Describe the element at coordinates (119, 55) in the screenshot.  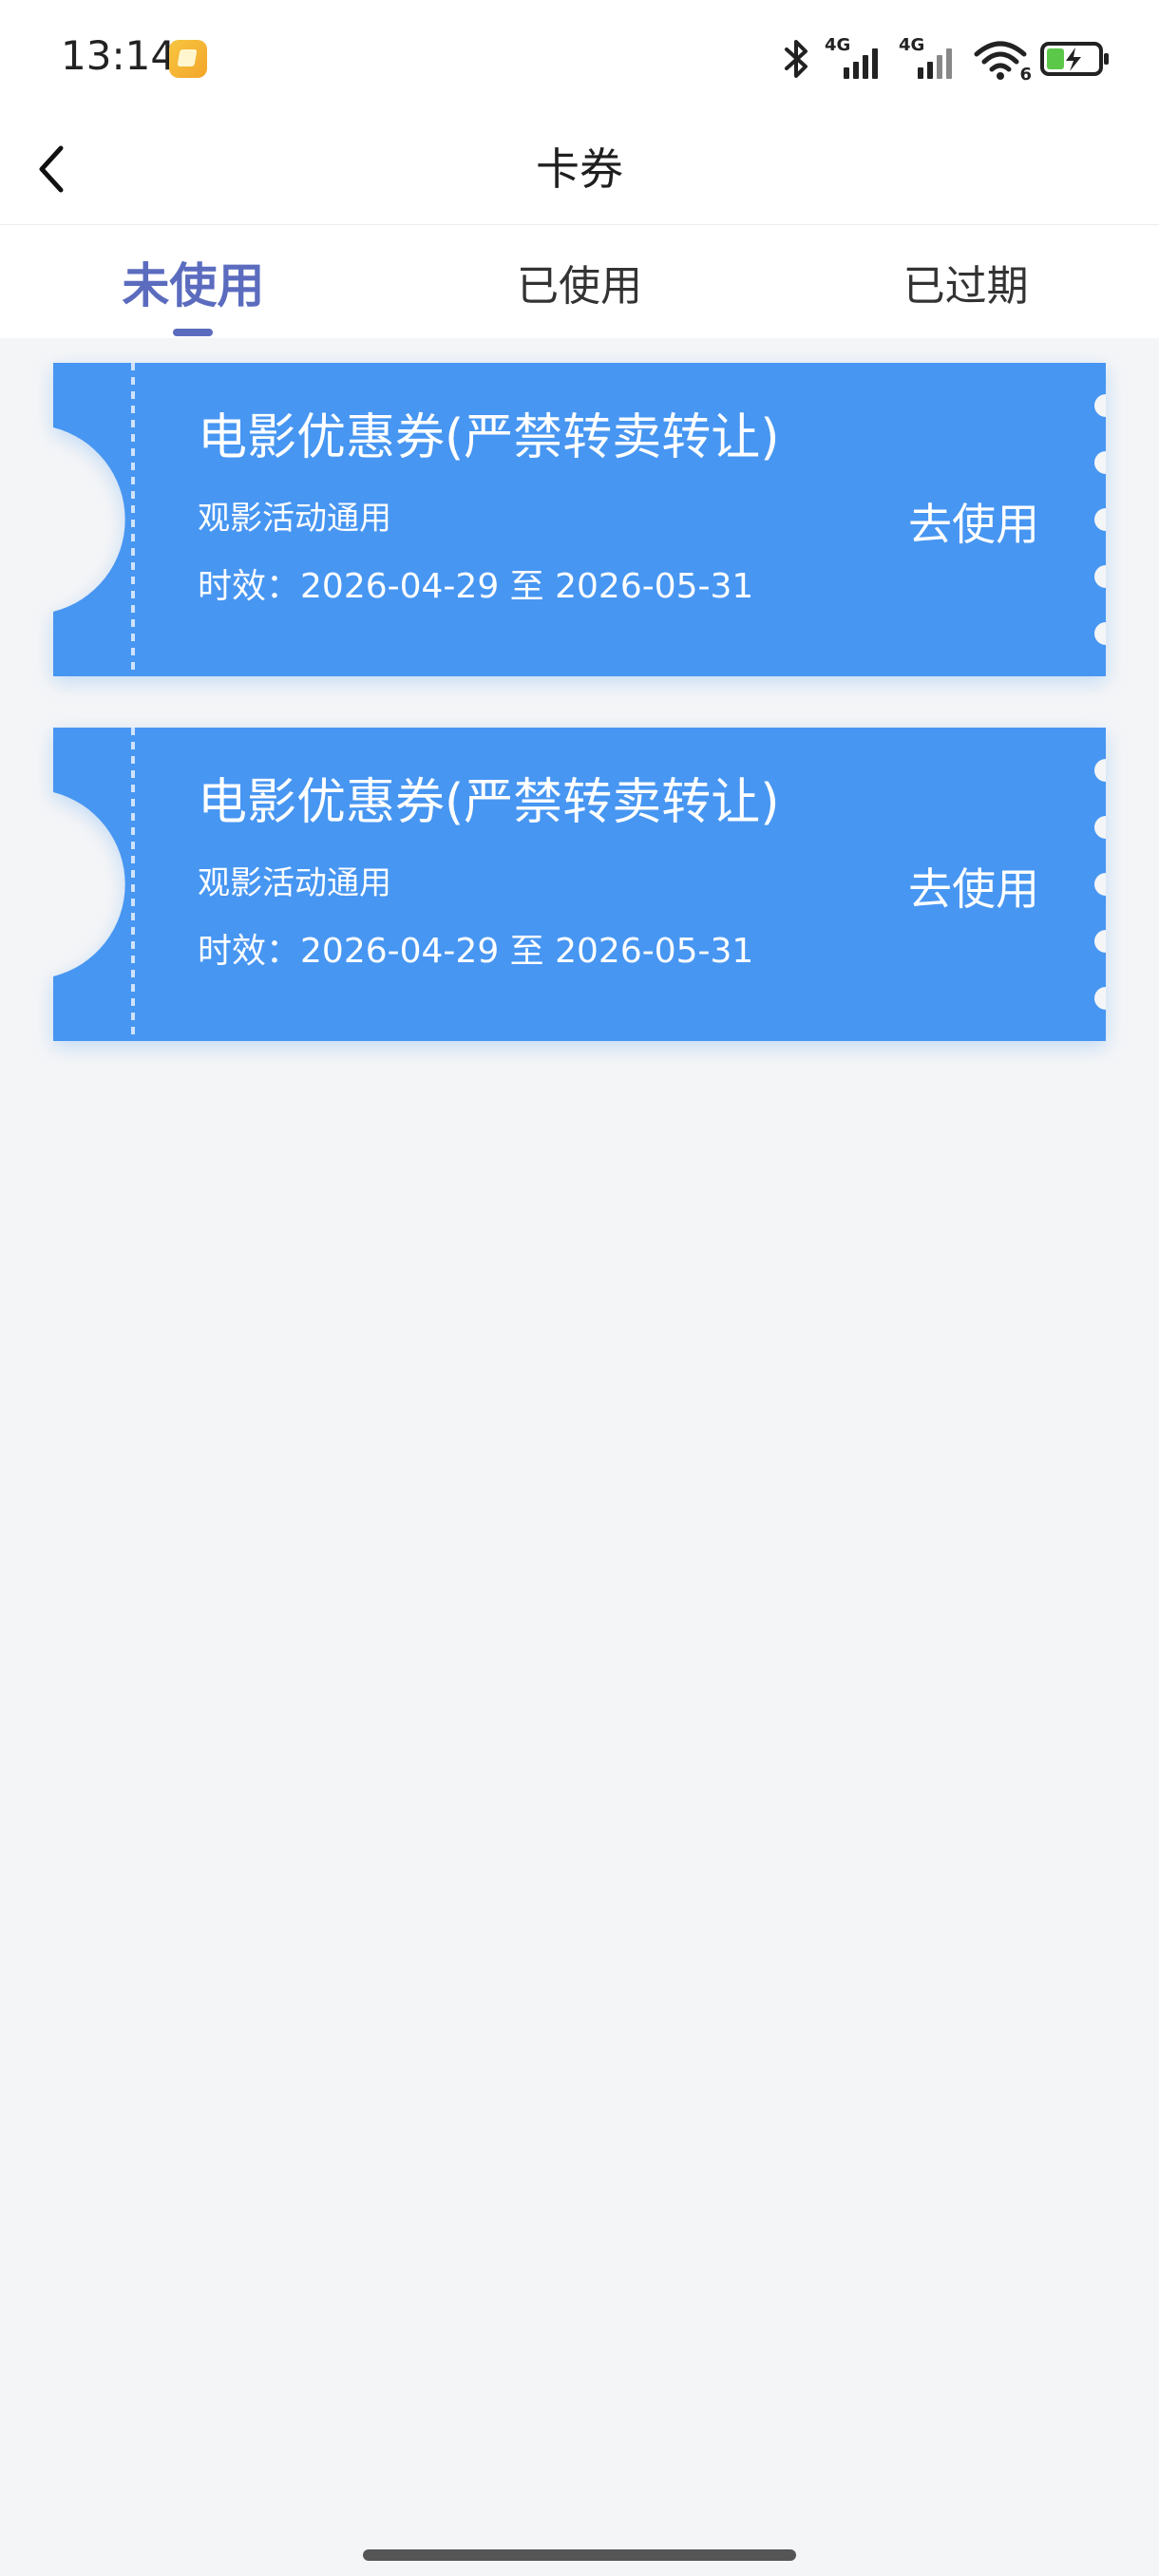
I see `status-time: 13:14` at that location.